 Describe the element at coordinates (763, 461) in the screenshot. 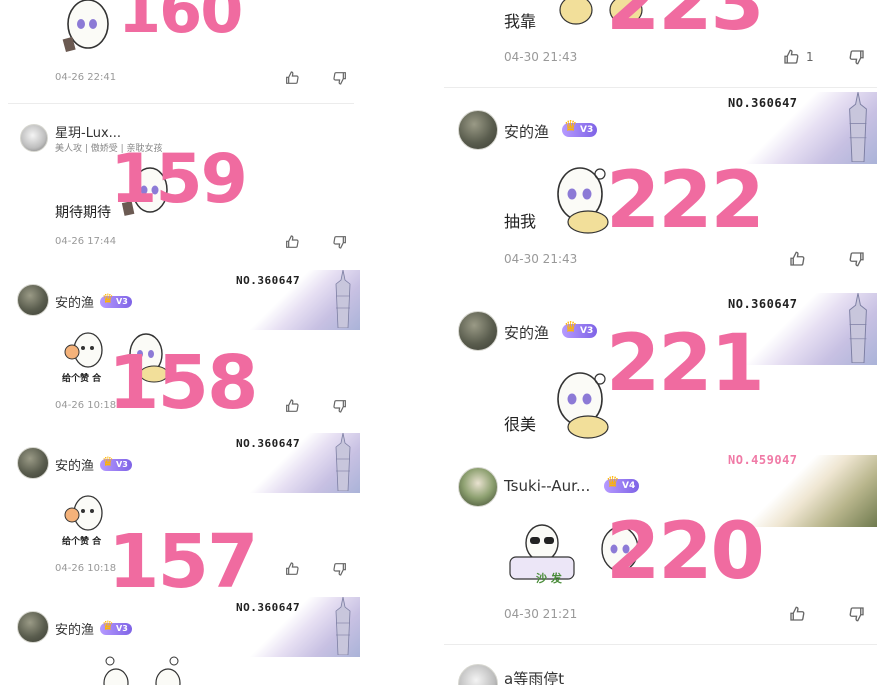

I see `decoration-number: NO.459047` at that location.